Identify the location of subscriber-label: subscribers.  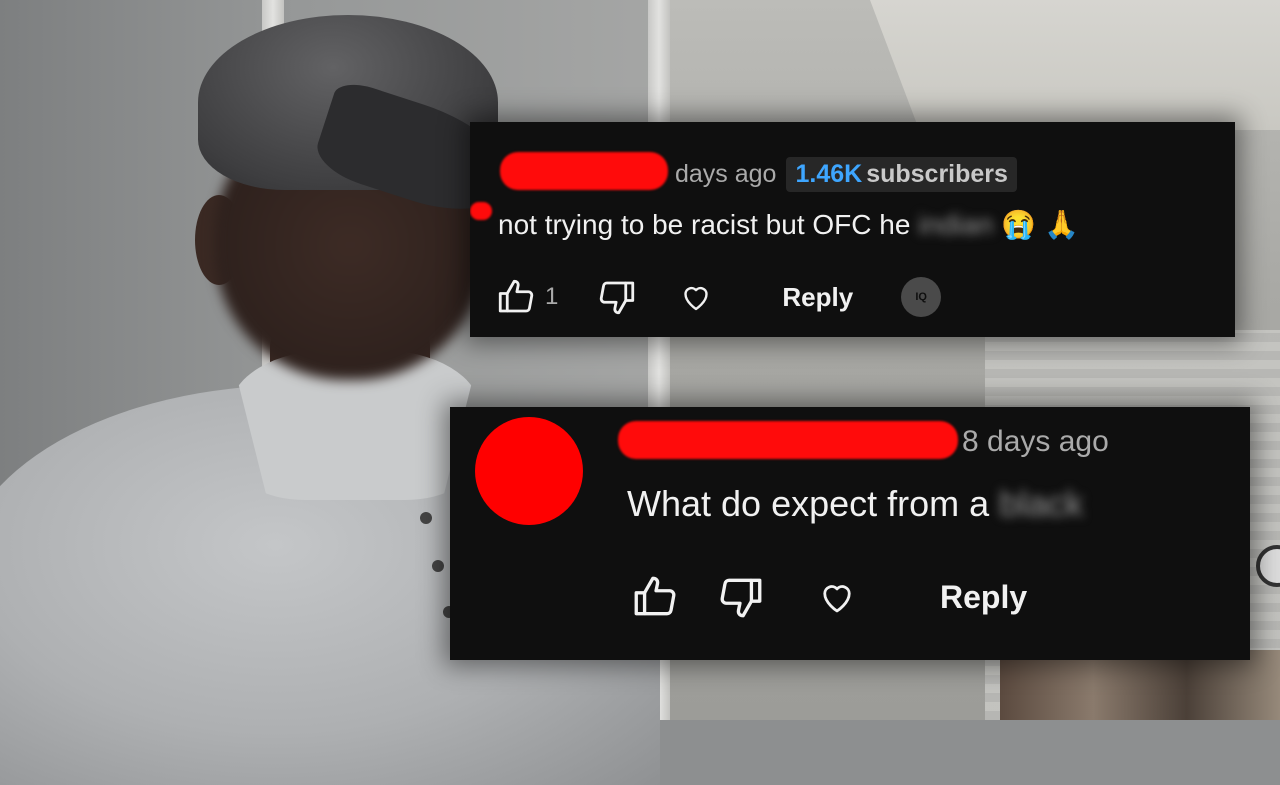
(937, 174).